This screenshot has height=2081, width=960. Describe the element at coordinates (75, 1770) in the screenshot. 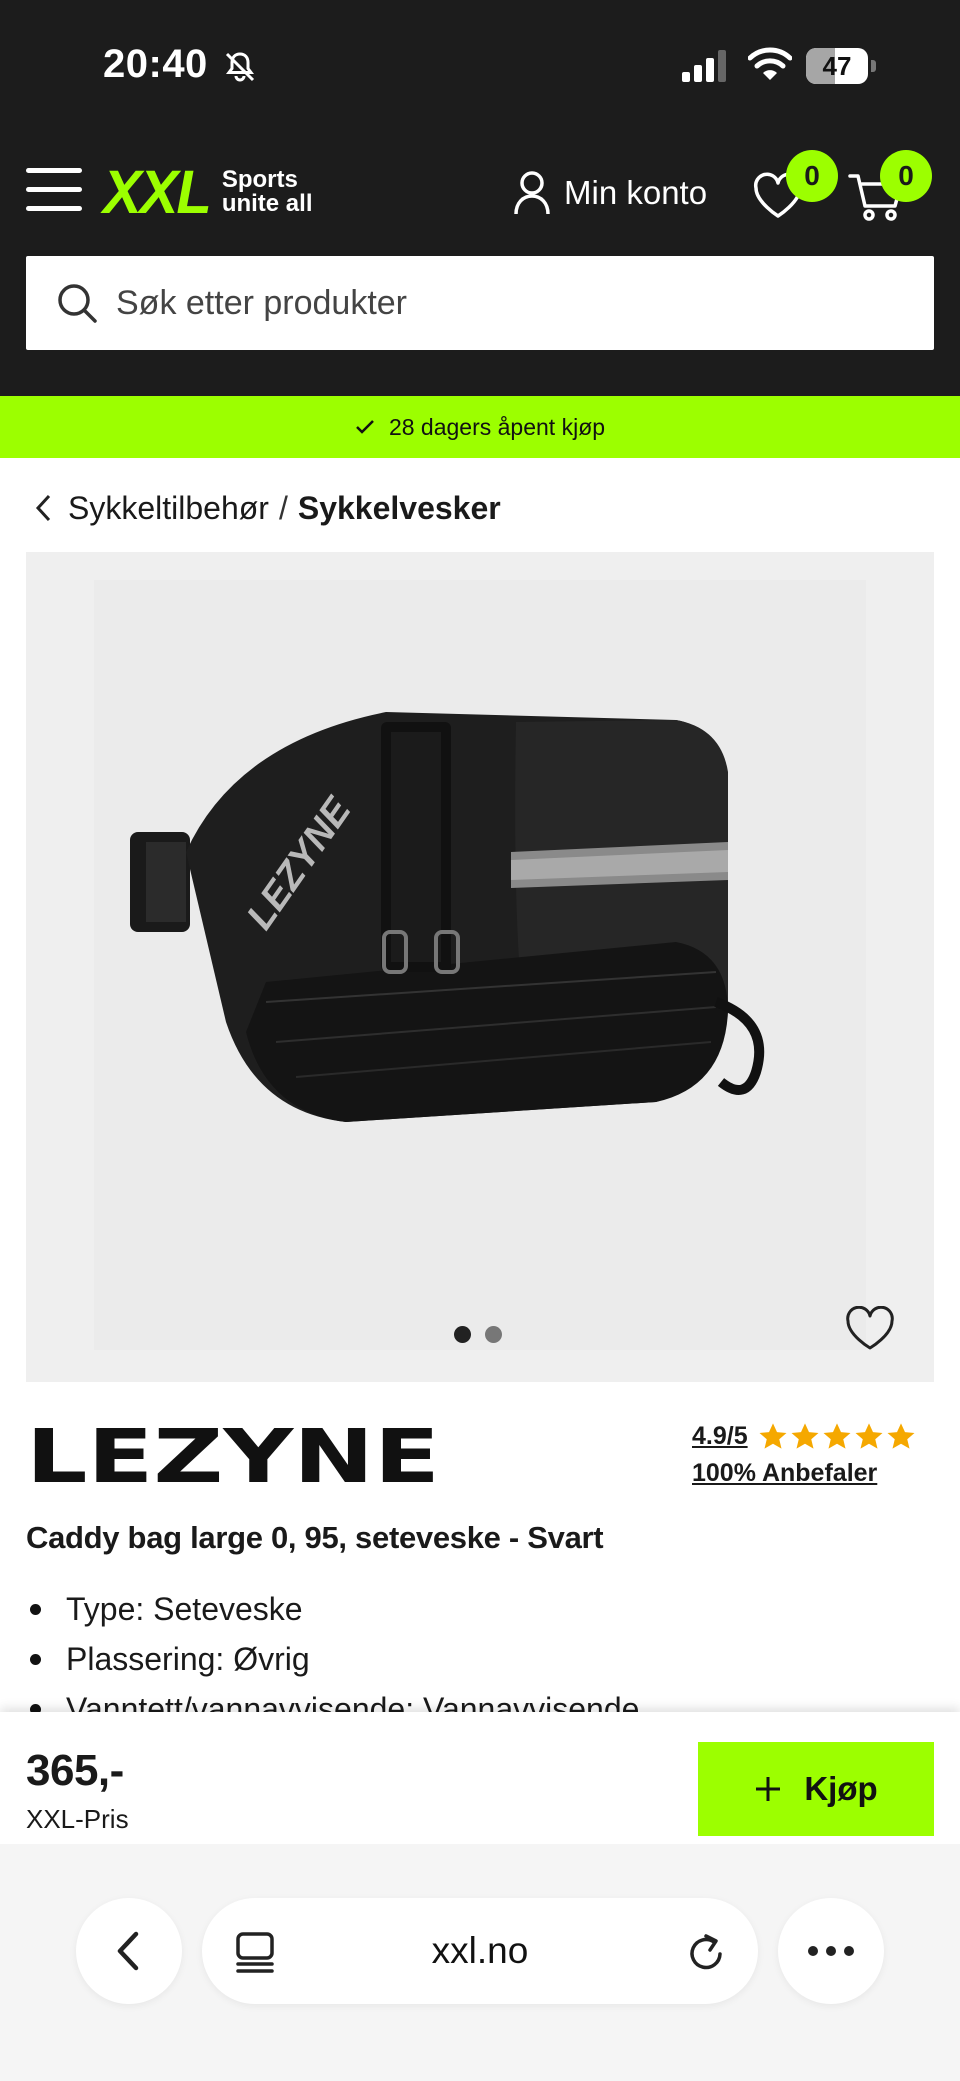

I see `product-price: 365,-` at that location.